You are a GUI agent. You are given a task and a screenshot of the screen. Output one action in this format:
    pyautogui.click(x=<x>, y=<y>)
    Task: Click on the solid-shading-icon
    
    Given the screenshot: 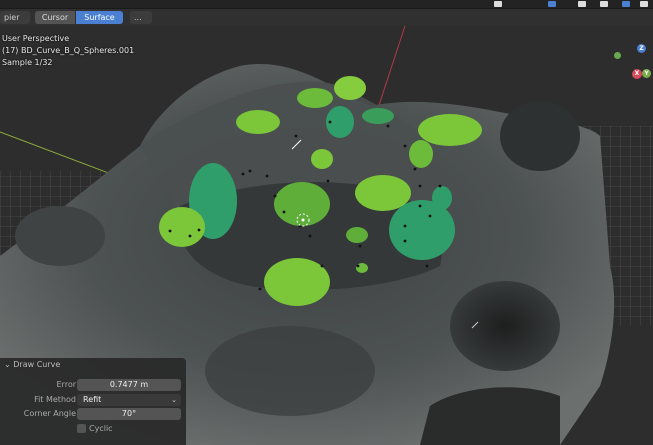 What is the action you would take?
    pyautogui.click(x=626, y=4)
    